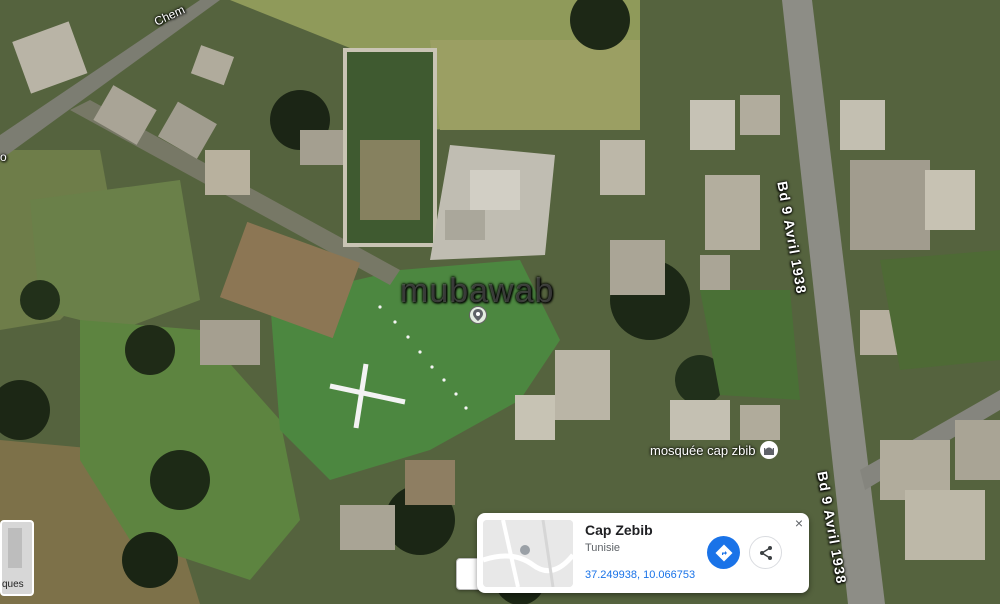  What do you see at coordinates (703, 450) in the screenshot?
I see `poi-label: mosquée cap zbib` at bounding box center [703, 450].